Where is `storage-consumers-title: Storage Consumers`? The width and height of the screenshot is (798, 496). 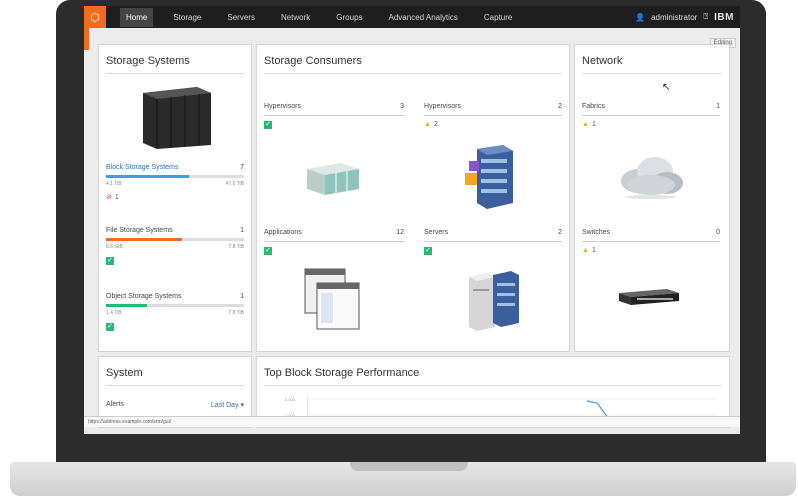 storage-consumers-title: Storage Consumers is located at coordinates (313, 61).